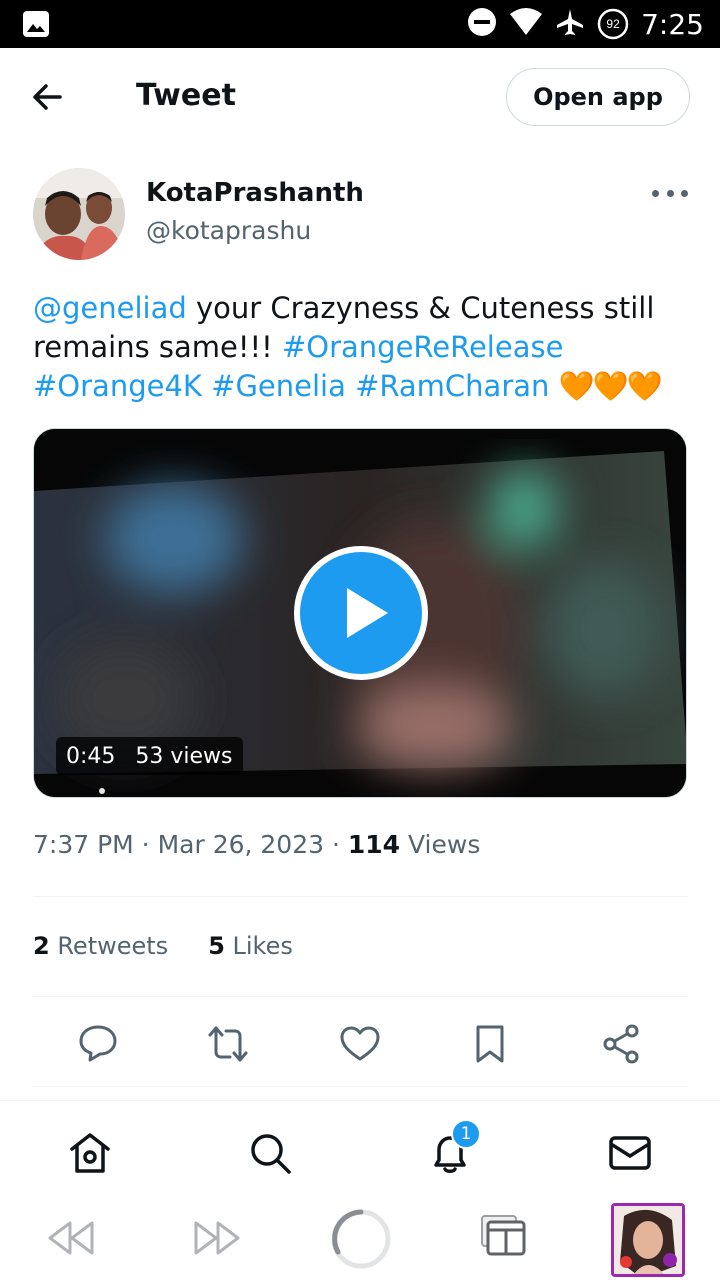 This screenshot has width=720, height=1280. What do you see at coordinates (598, 97) in the screenshot?
I see `open-app-button: Open app` at bounding box center [598, 97].